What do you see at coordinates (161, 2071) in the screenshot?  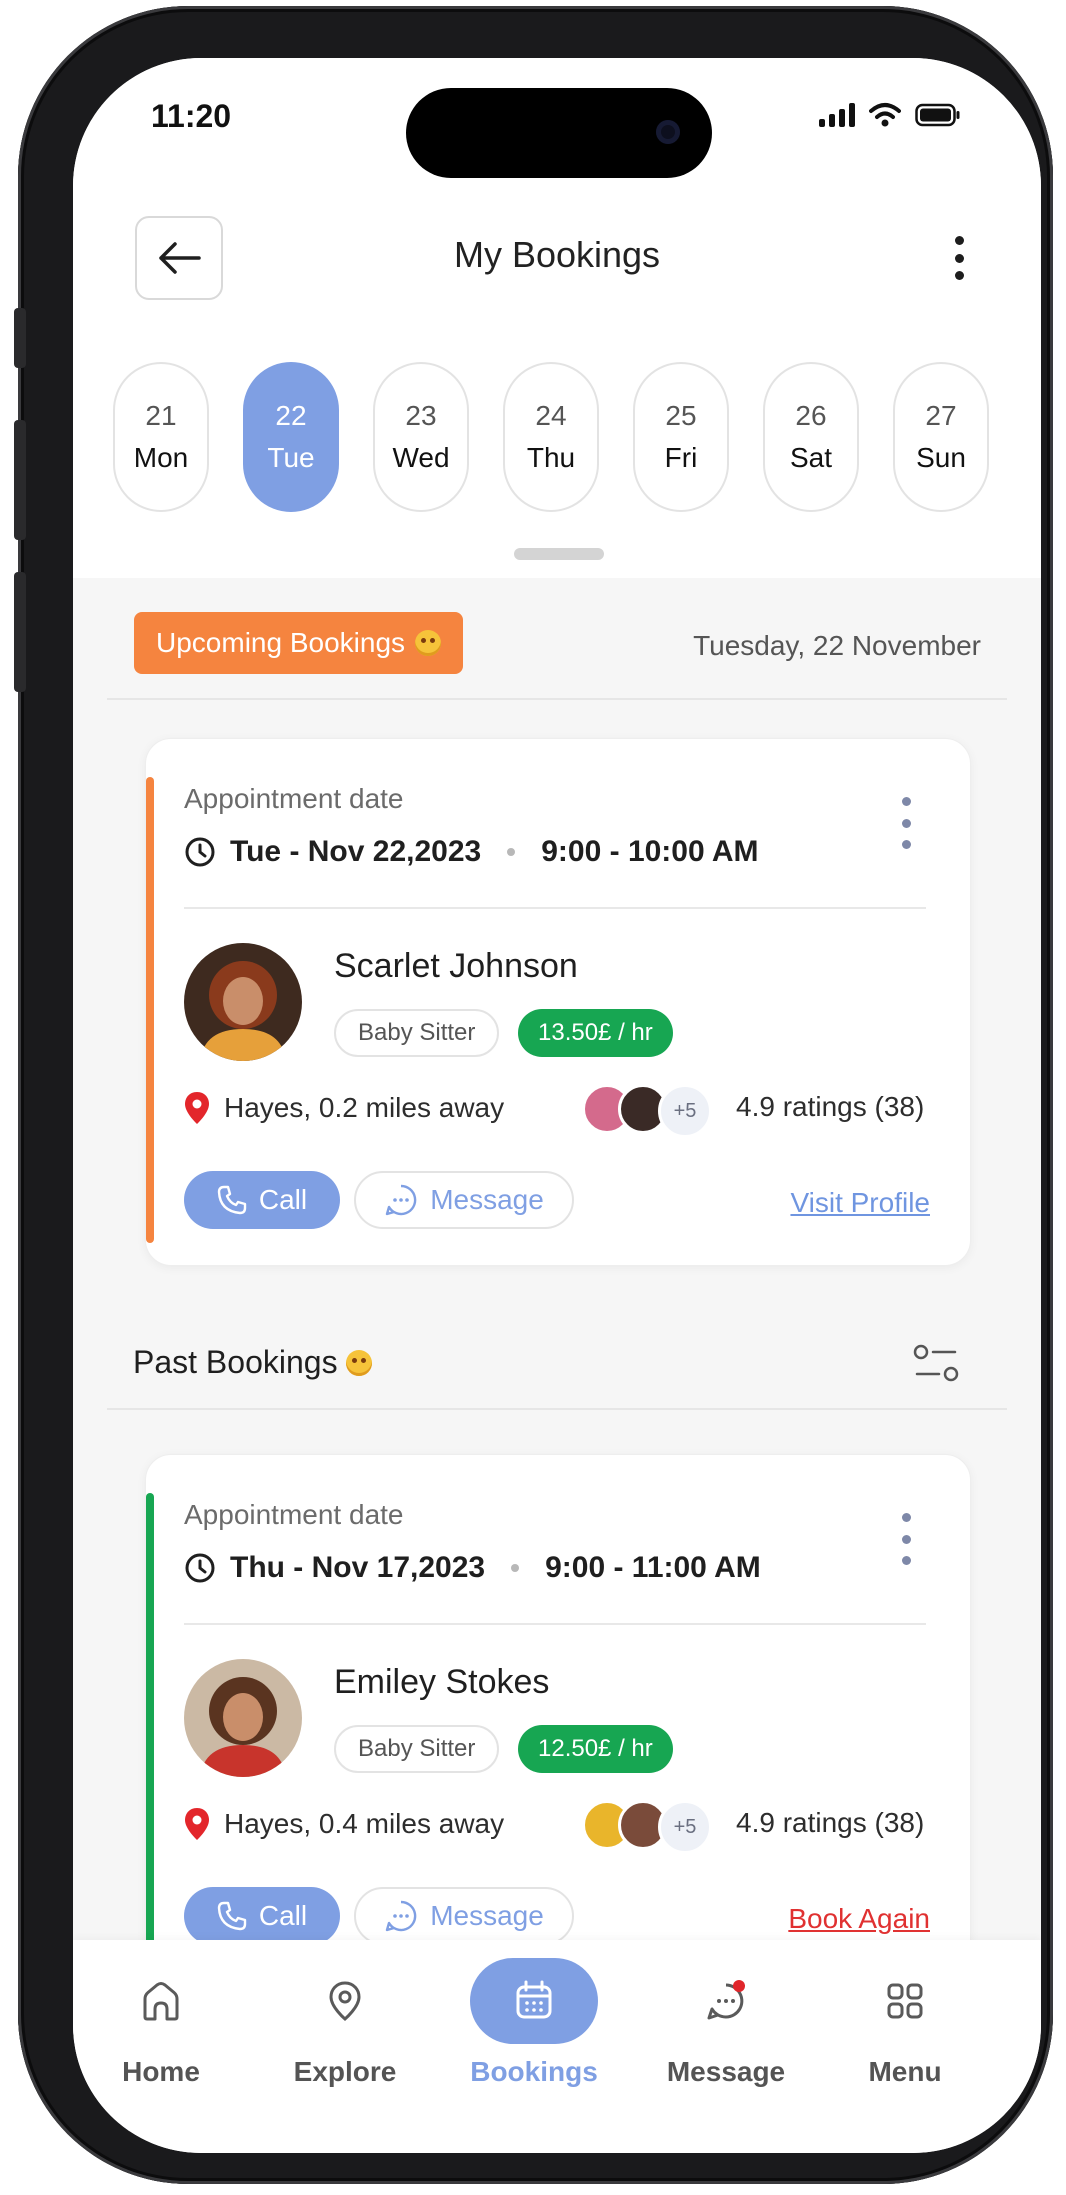 I see `nav-label: Home` at bounding box center [161, 2071].